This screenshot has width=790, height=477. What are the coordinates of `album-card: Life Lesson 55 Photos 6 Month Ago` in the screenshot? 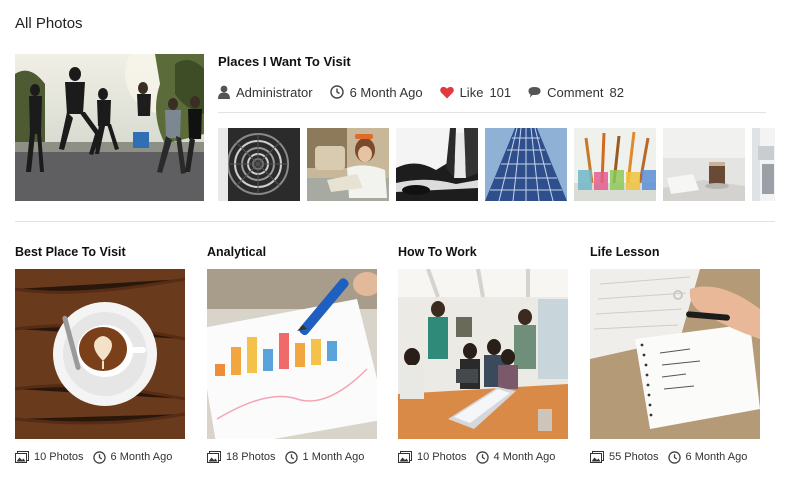 It's located at (675, 355).